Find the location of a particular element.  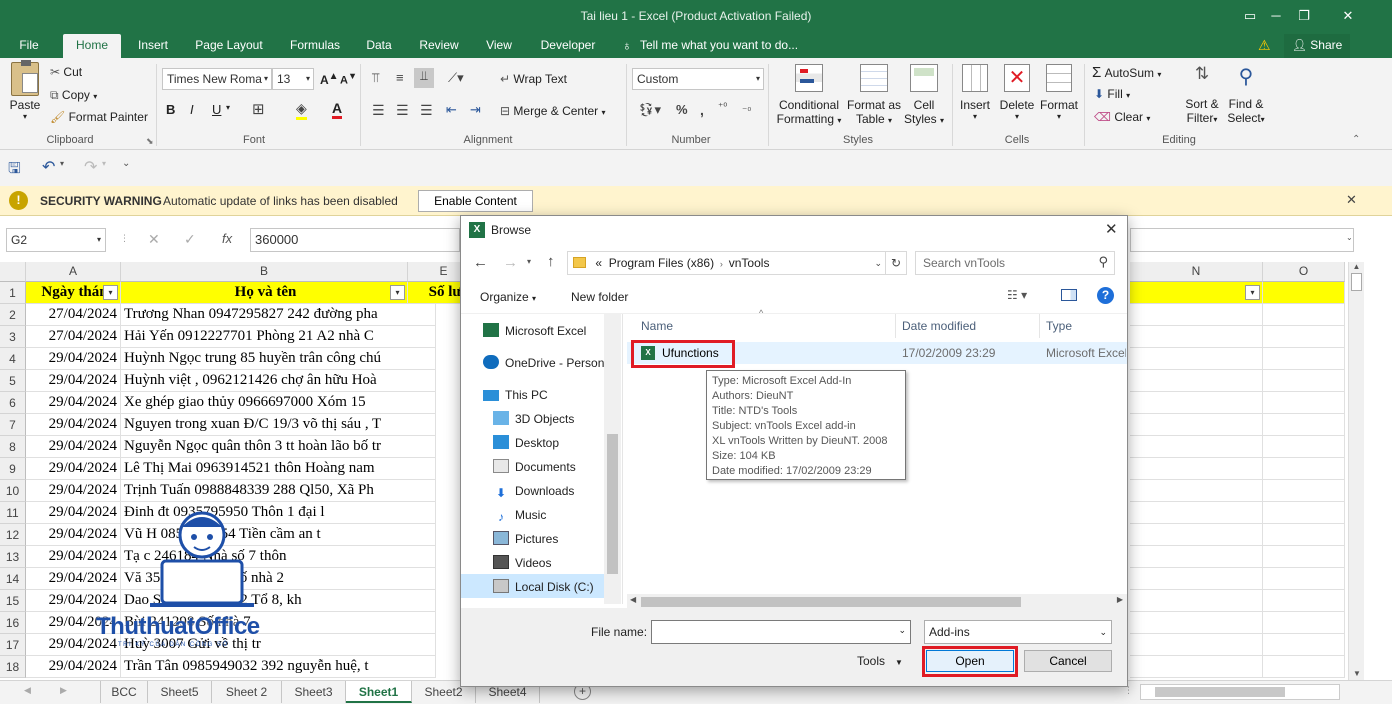

chevron-down-icon: ▾ is located at coordinates (62, 163).